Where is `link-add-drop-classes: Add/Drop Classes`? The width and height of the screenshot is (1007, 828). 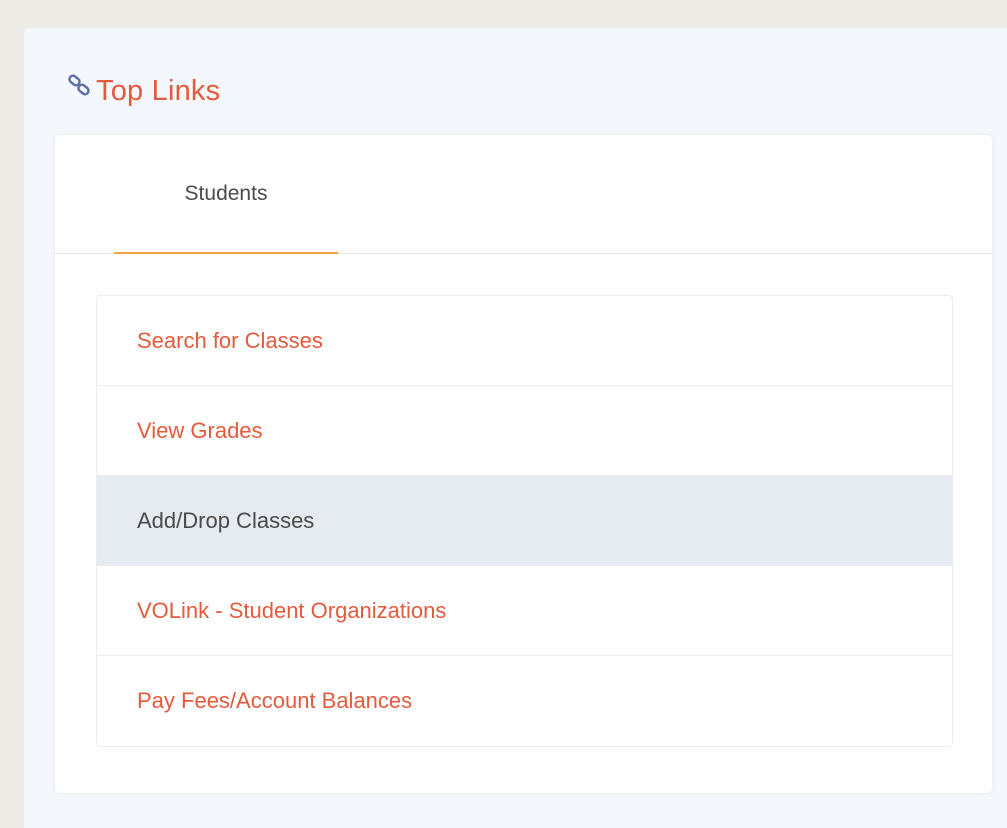 link-add-drop-classes: Add/Drop Classes is located at coordinates (524, 521).